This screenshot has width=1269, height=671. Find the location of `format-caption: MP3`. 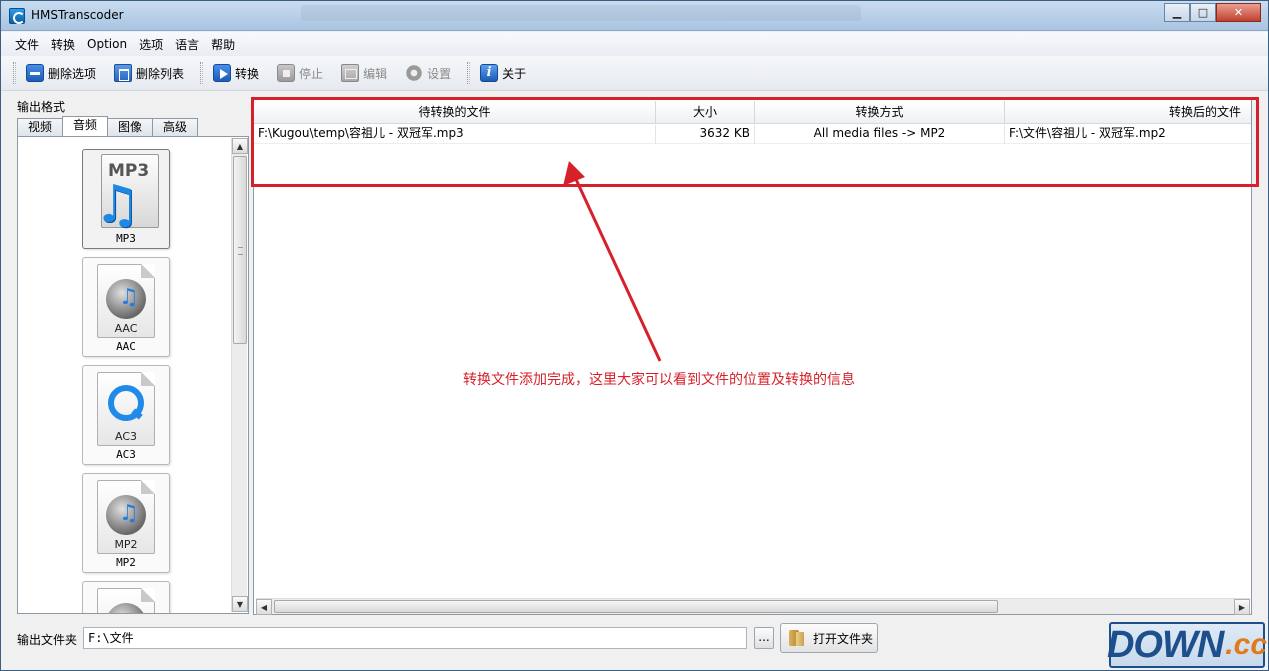

format-caption: MP3 is located at coordinates (126, 238).